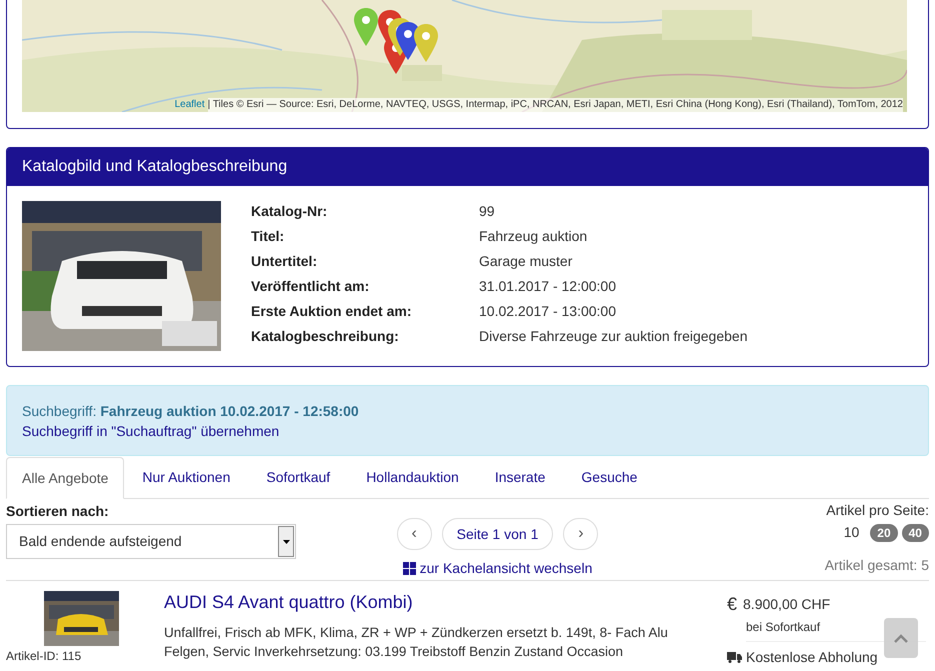  What do you see at coordinates (555, 105) in the screenshot?
I see `attribution-text: | Tiles © Esri — Source: Esri, DeLorme, NAVTEQ, USGS, Intermap, iPC, NRCAN, Esri Japan, METI, Esri China (Hong Kong), Esri (Thailand), TomTom, 2012` at bounding box center [555, 105].